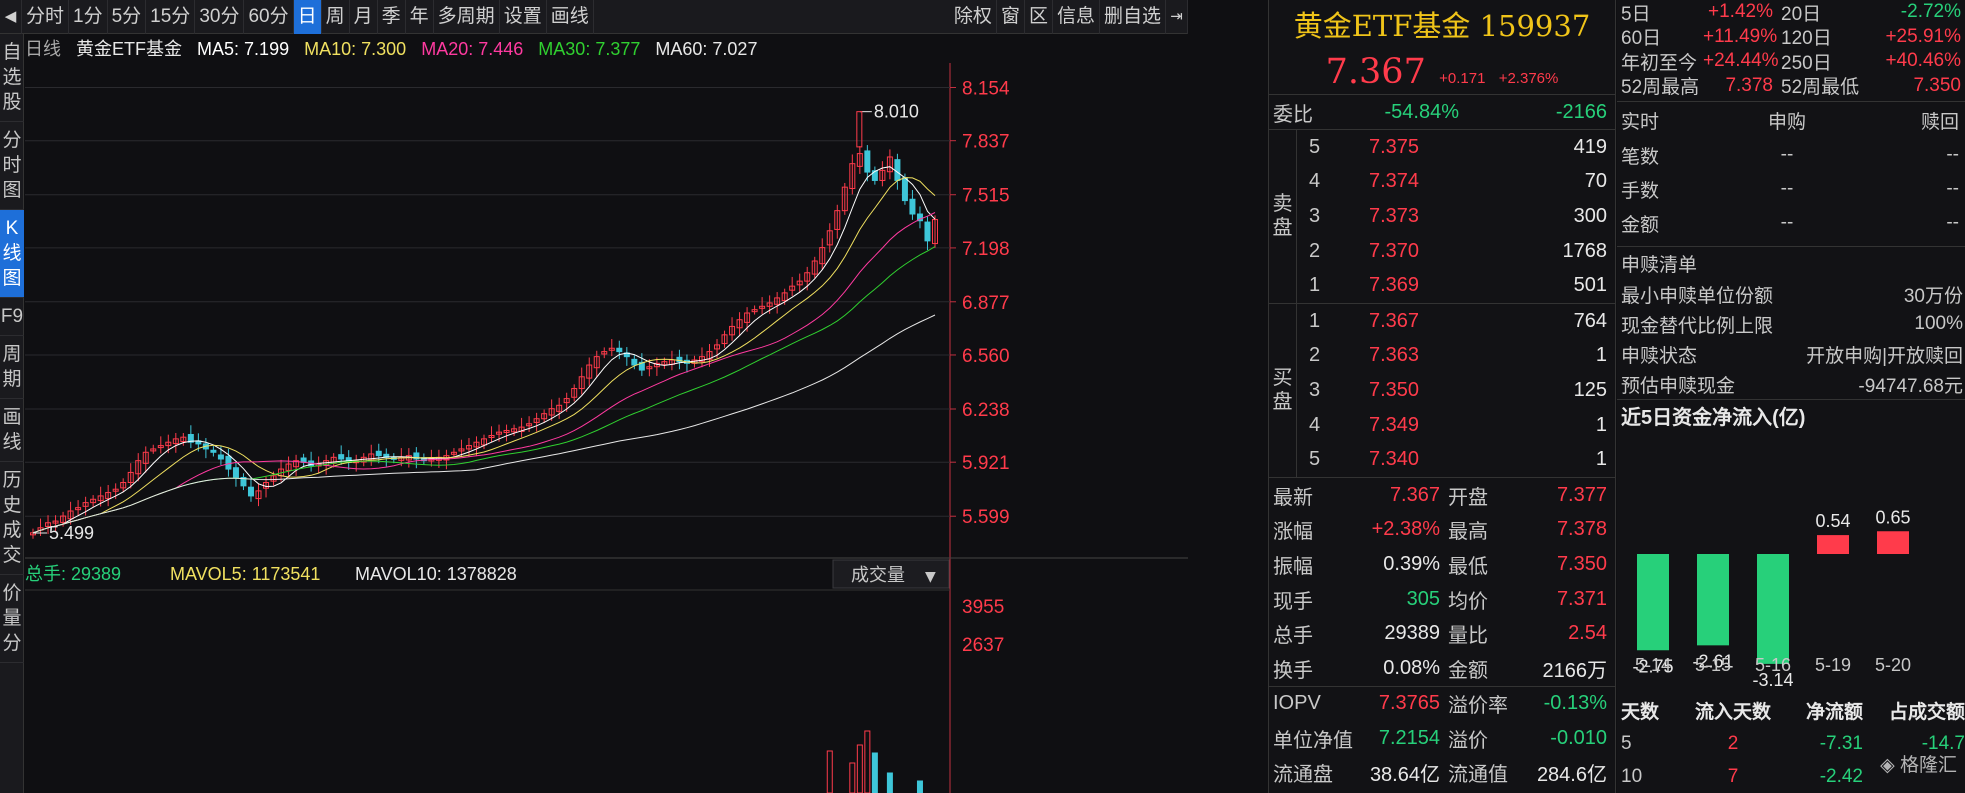  Describe the element at coordinates (12, 367) in the screenshot. I see `sidenav-item-4: 周期` at that location.